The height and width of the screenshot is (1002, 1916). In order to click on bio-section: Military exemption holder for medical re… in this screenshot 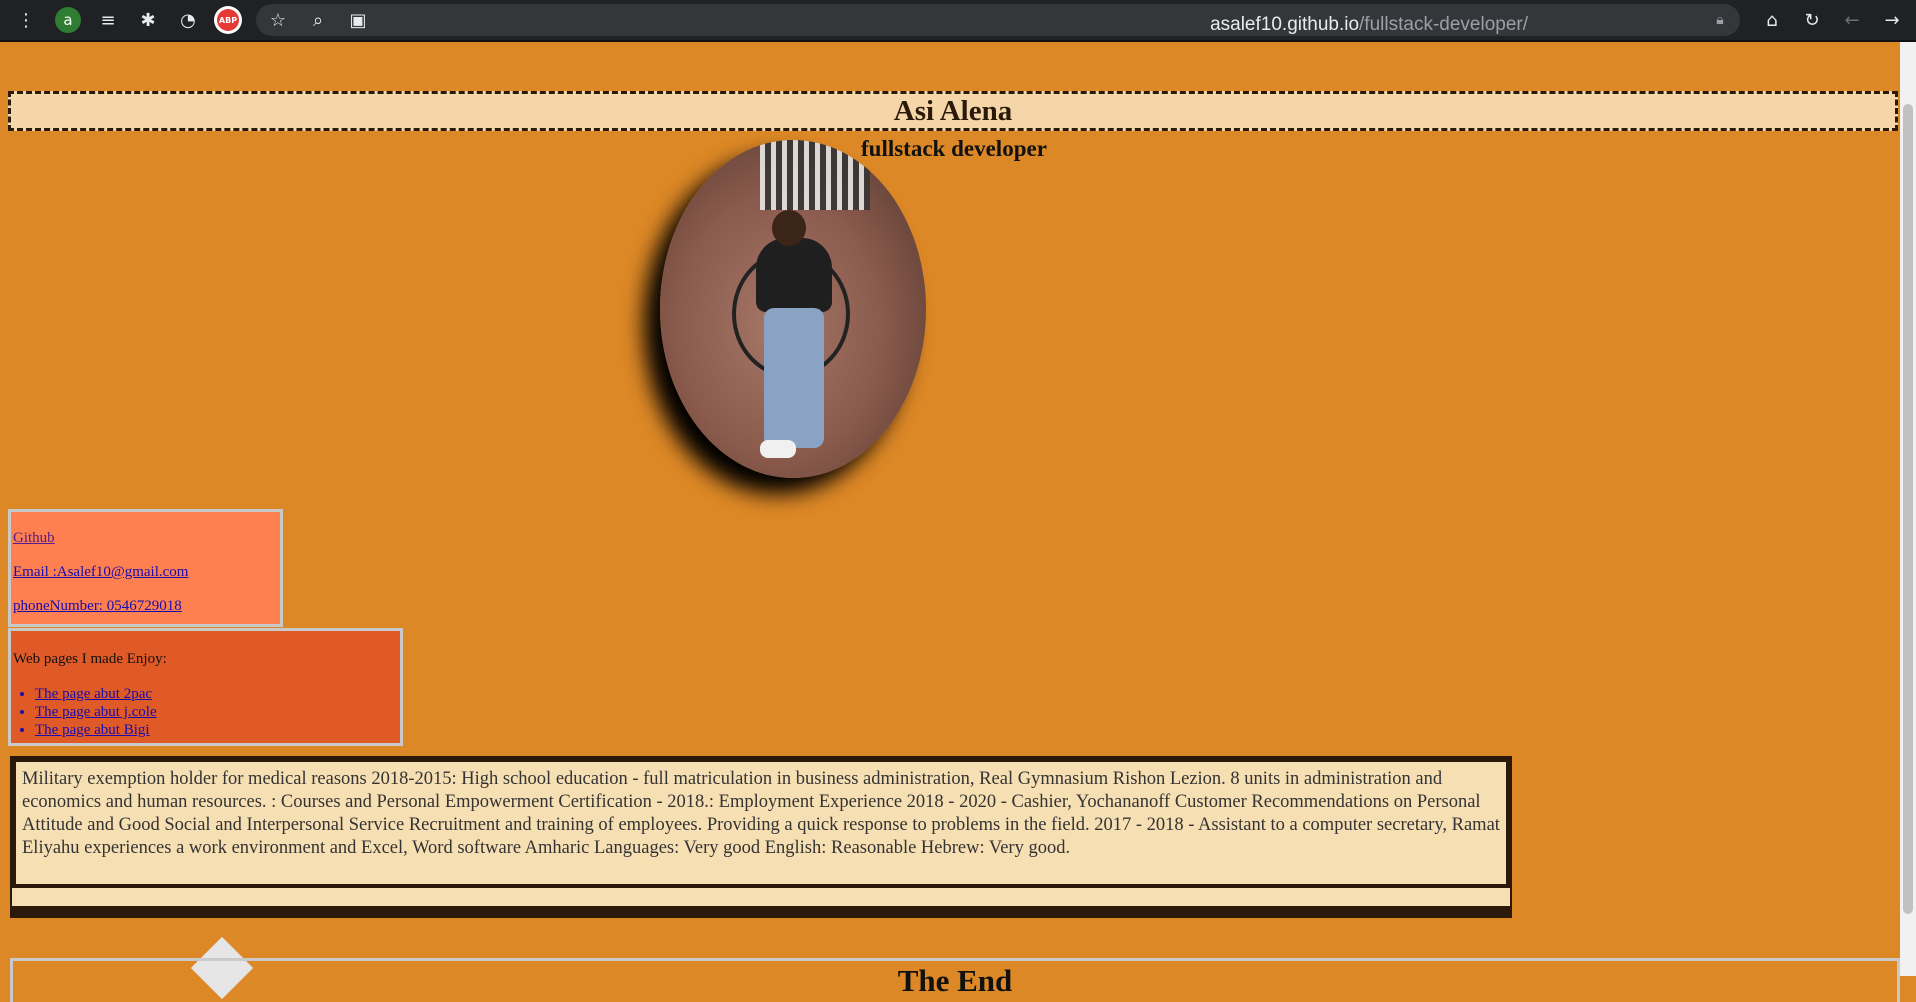, I will do `click(761, 837)`.